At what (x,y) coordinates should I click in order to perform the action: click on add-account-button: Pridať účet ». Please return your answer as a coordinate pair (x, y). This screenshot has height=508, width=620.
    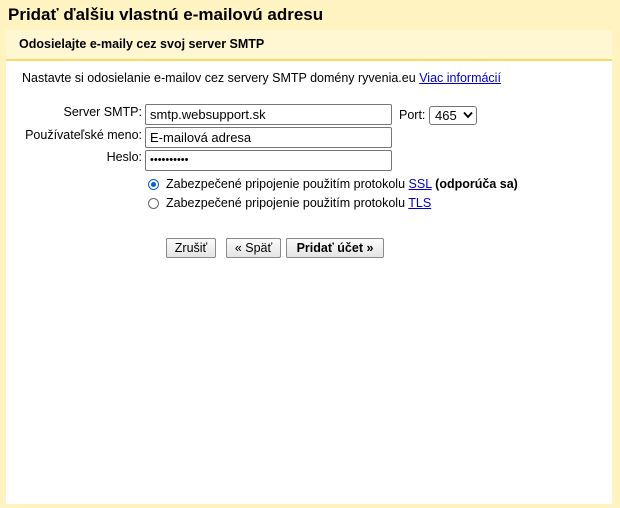
    Looking at the image, I should click on (335, 248).